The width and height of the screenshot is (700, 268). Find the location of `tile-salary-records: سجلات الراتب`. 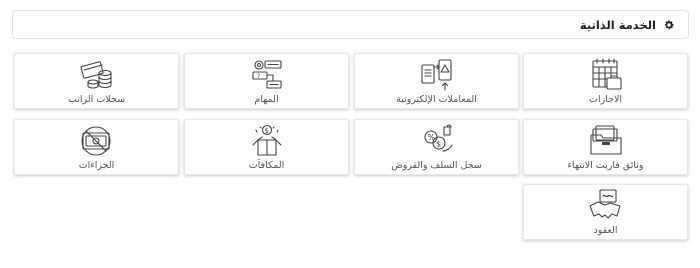

tile-salary-records: سجلات الراتب is located at coordinates (96, 81).